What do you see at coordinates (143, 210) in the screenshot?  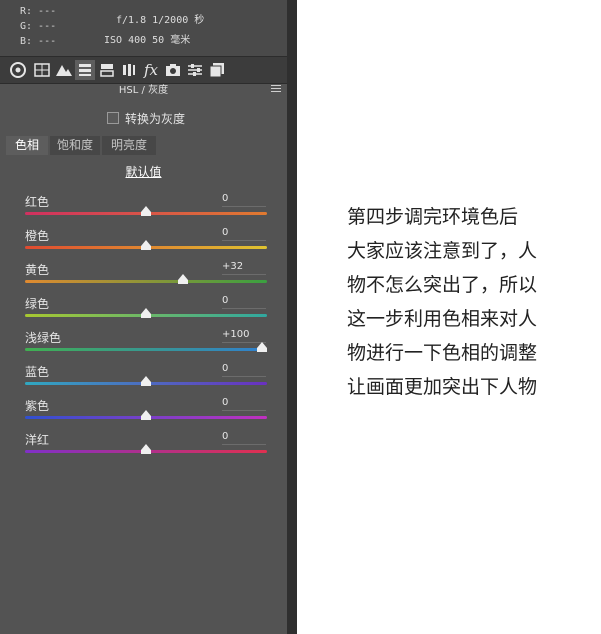 I see `slider-row: 红色 0` at bounding box center [143, 210].